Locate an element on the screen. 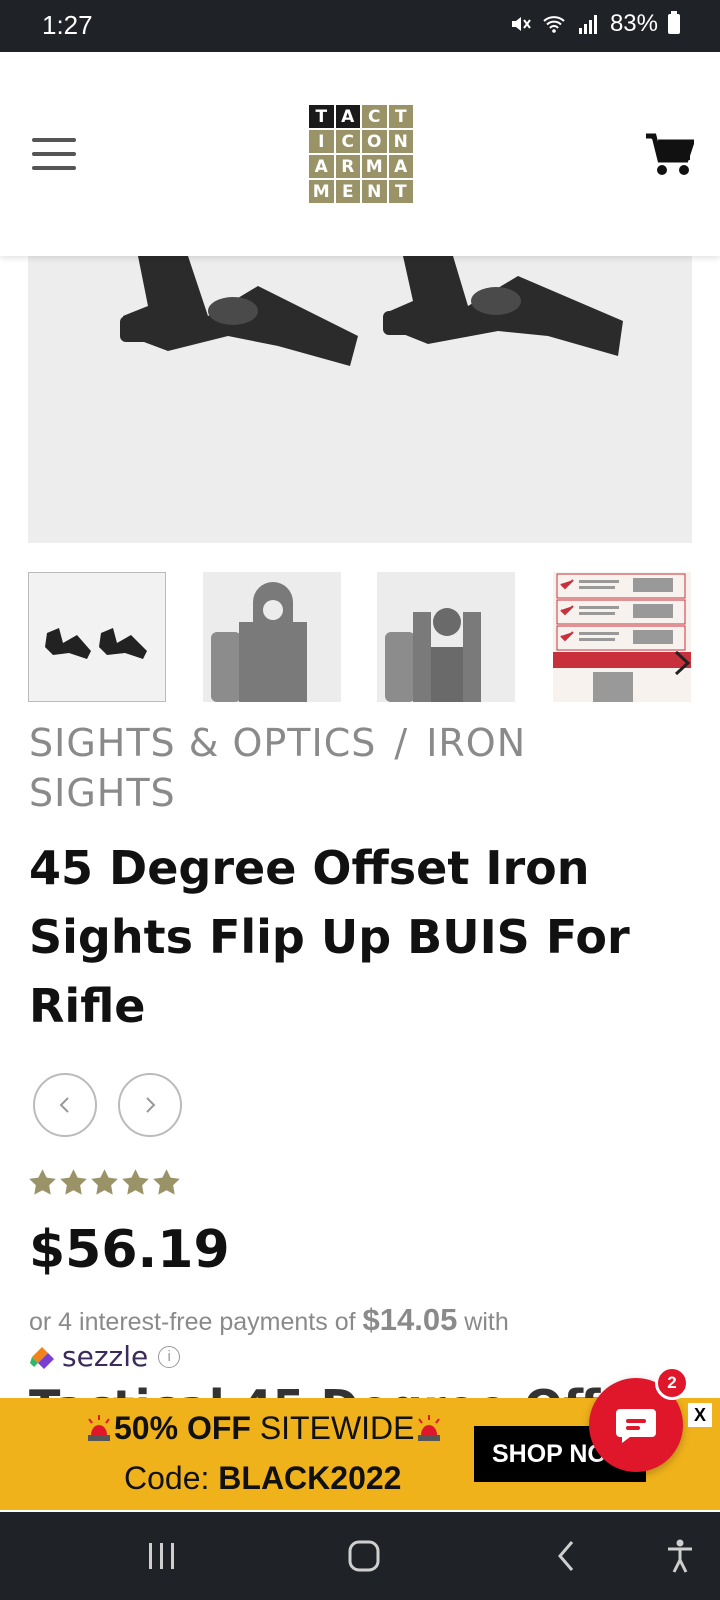  home-button is located at coordinates (364, 1556).